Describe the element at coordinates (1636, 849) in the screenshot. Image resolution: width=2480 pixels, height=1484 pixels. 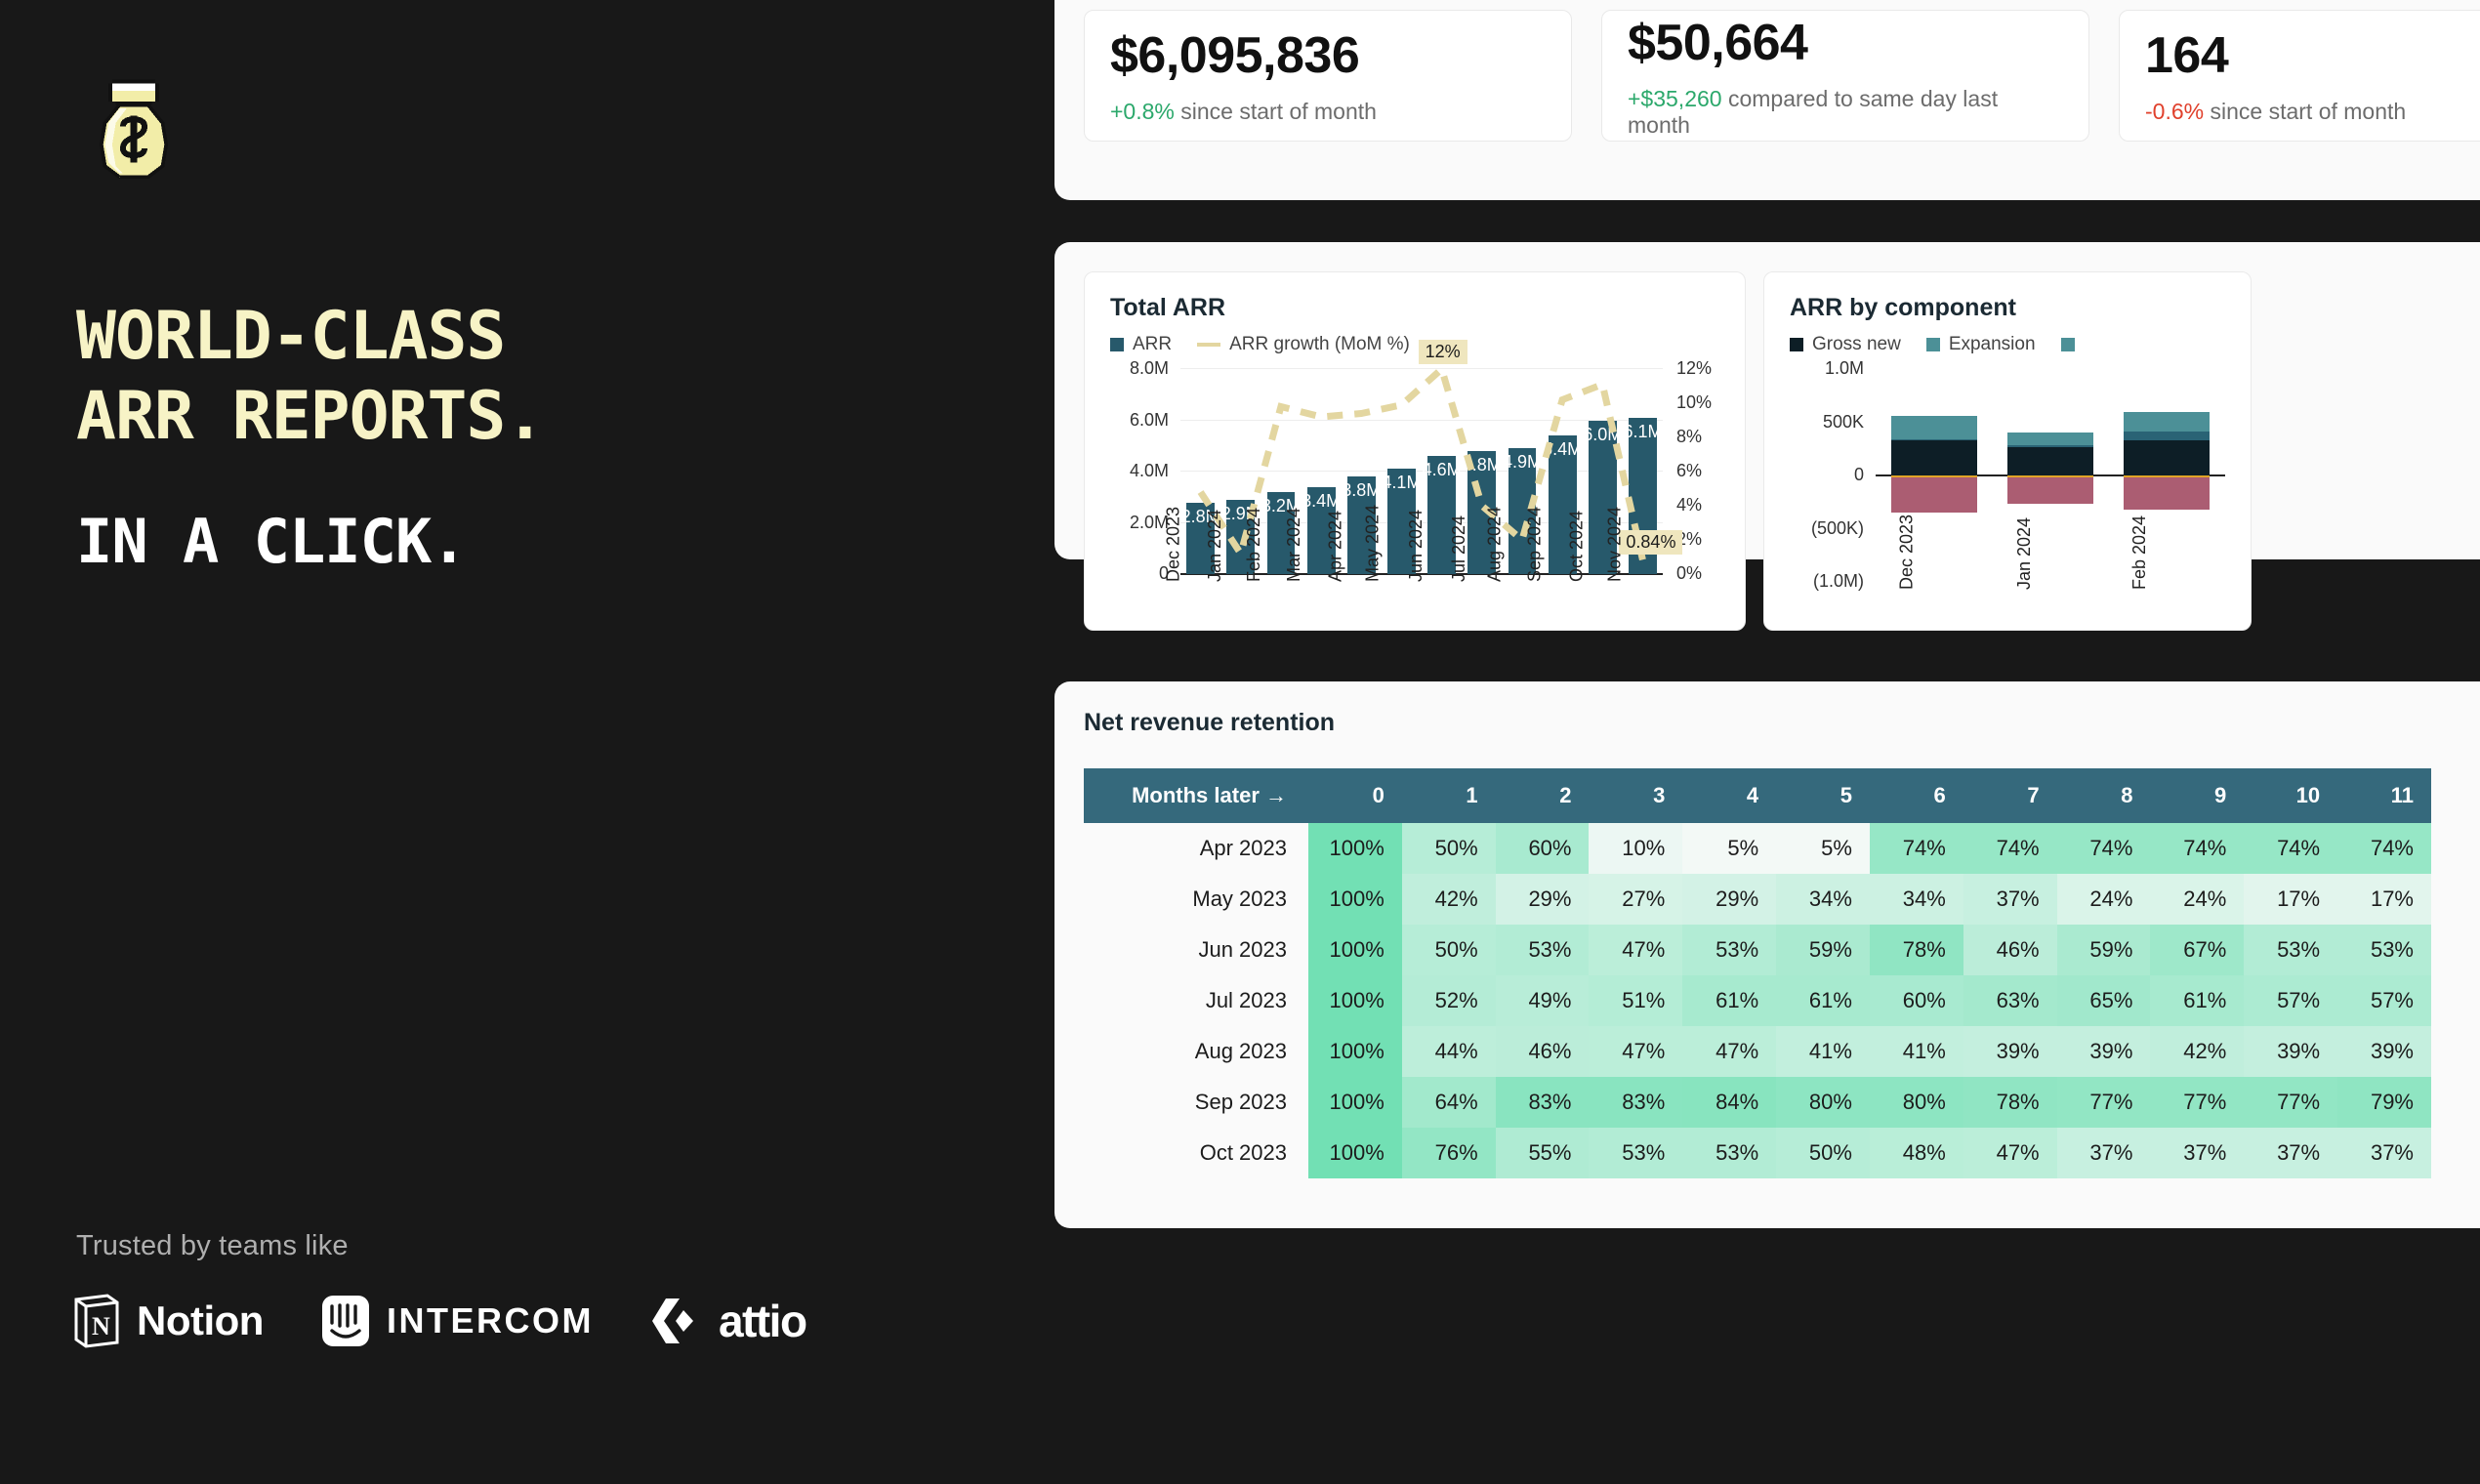
I see `heatmap-cell: 10%` at that location.